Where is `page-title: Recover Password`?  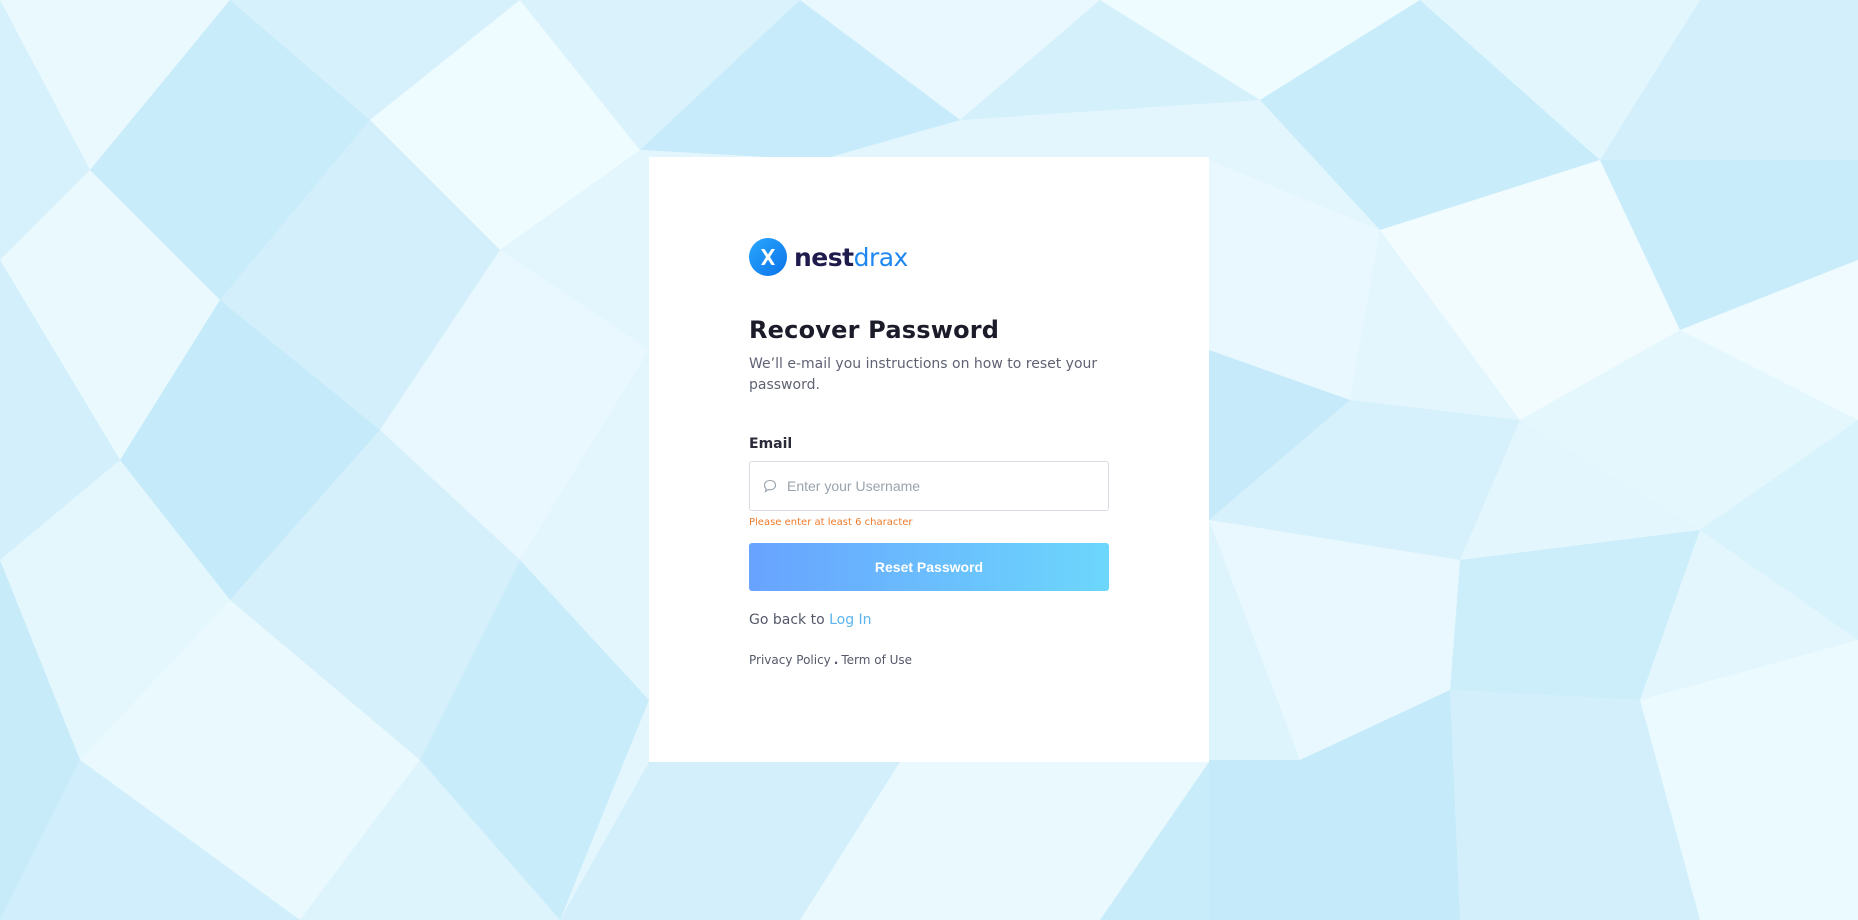 page-title: Recover Password is located at coordinates (874, 330).